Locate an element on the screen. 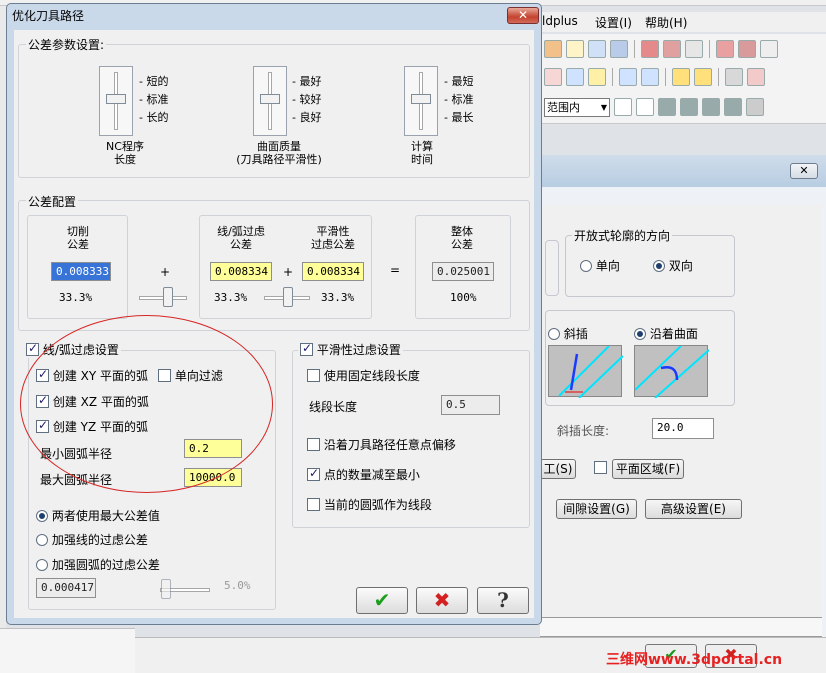 The width and height of the screenshot is (826, 673). background-dialog-titlebar is located at coordinates (683, 171).